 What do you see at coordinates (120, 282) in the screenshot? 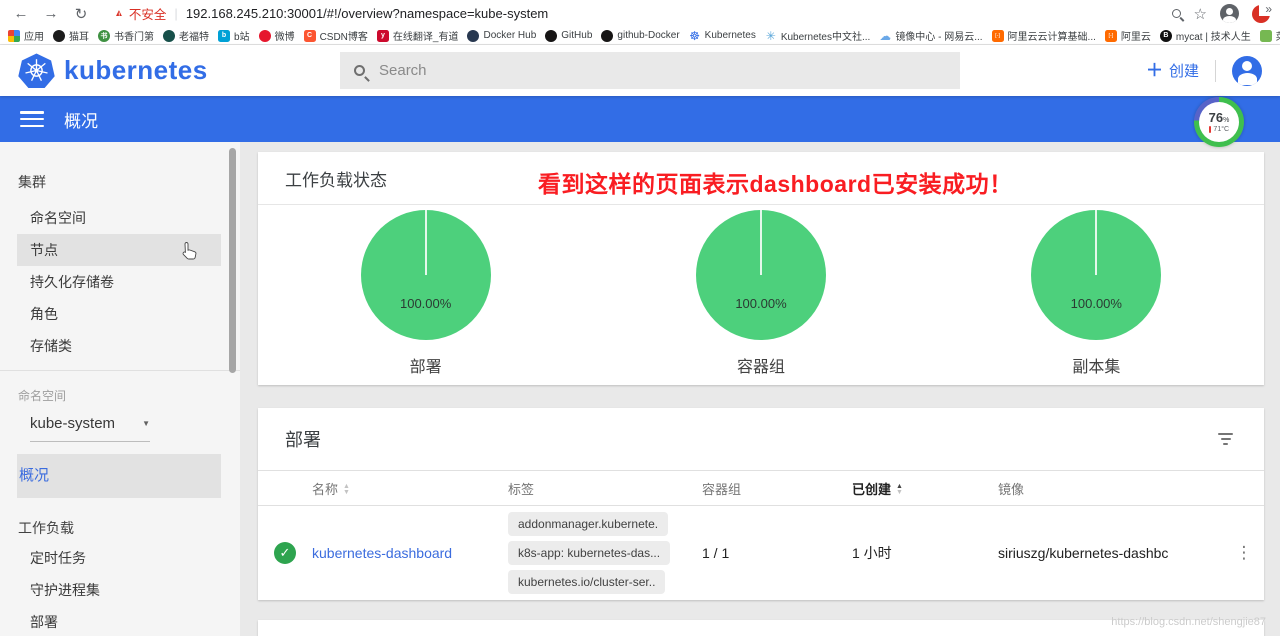
I see `sidebar-item-persistent-volumes: 持久化存储卷` at bounding box center [120, 282].